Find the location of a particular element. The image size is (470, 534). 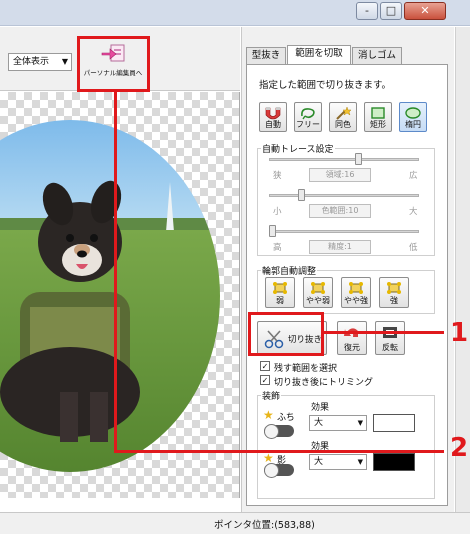

contour-slightly-weak-button: やや弱 is located at coordinates (318, 292).